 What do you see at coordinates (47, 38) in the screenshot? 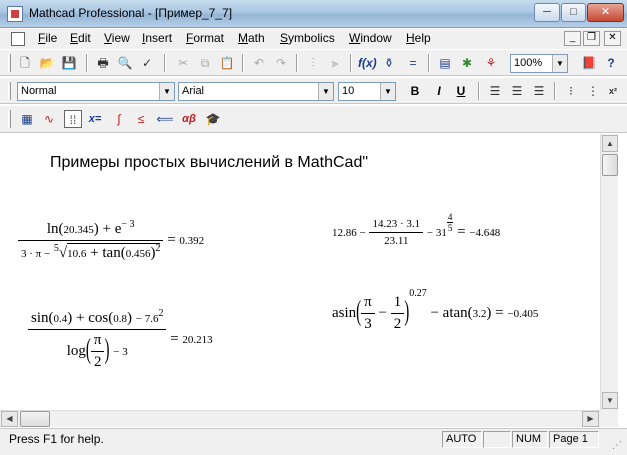
I see `menu-file: File` at bounding box center [47, 38].